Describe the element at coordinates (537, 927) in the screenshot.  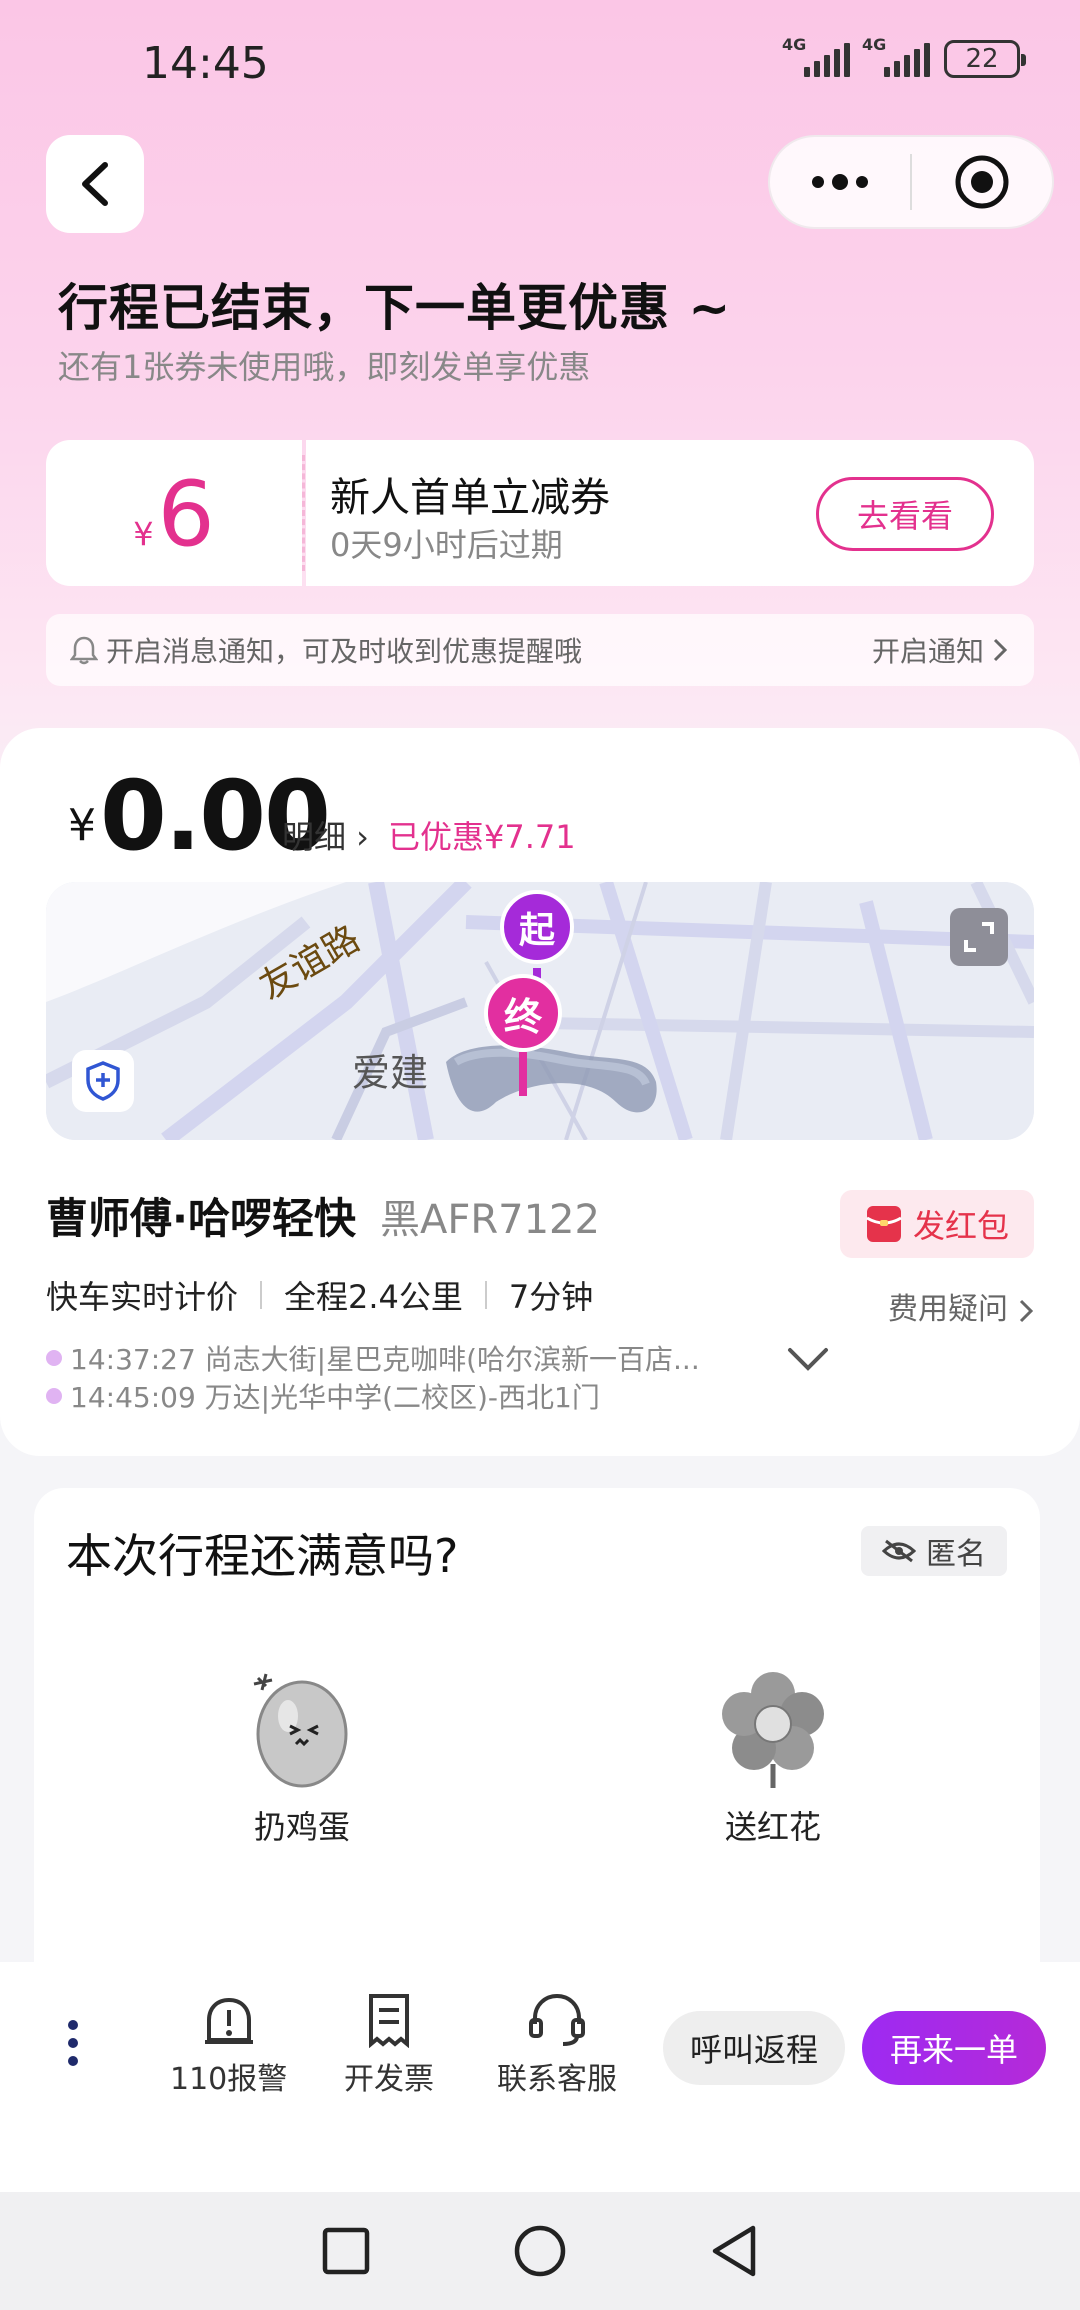
I see `start-marker: 起` at that location.